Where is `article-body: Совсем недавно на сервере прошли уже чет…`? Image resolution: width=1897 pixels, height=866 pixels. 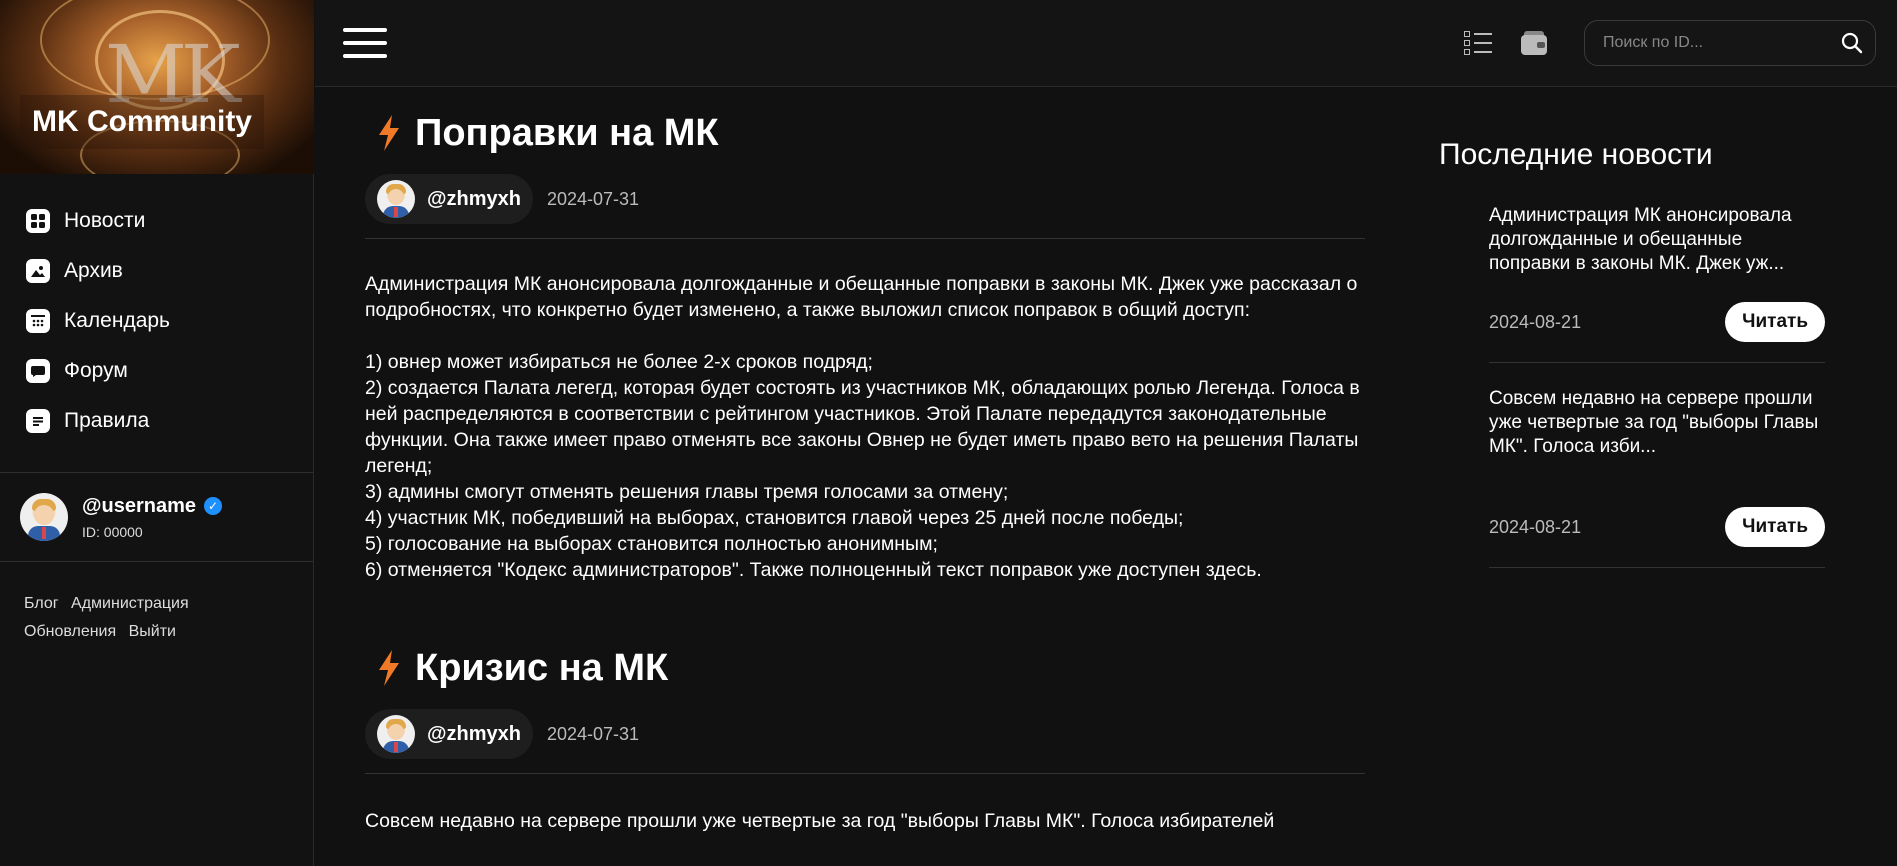
article-body: Совсем недавно на сервере прошли уже чет… is located at coordinates (865, 821).